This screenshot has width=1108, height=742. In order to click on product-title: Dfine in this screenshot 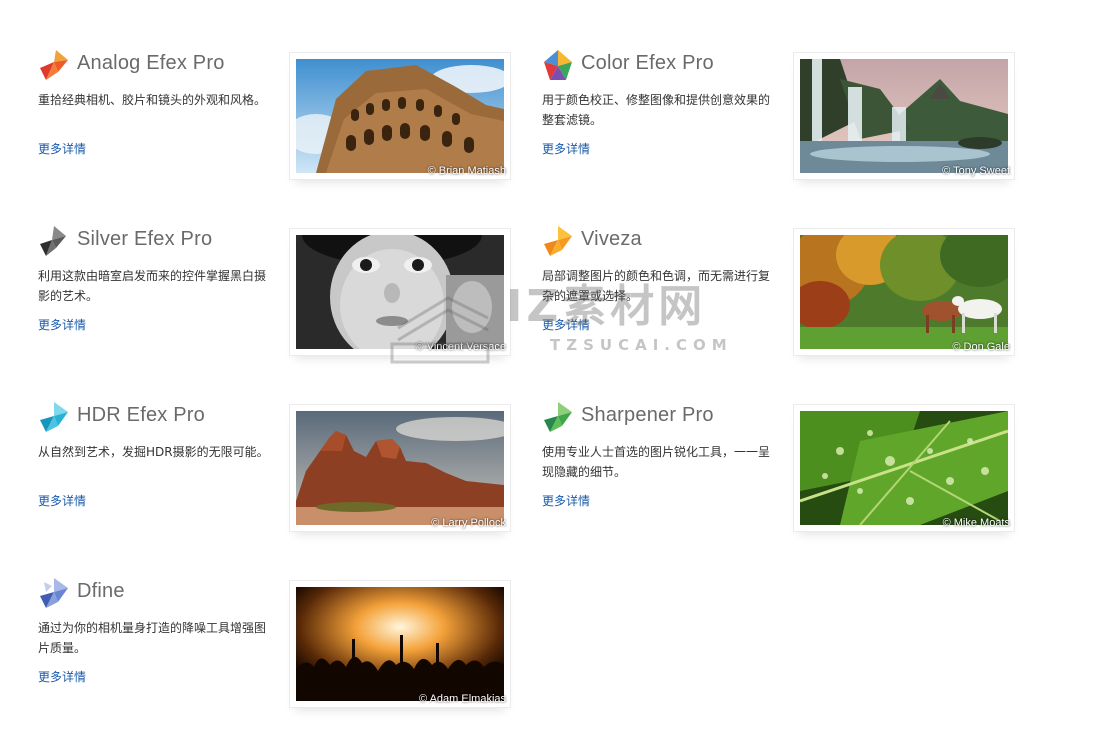, I will do `click(101, 591)`.